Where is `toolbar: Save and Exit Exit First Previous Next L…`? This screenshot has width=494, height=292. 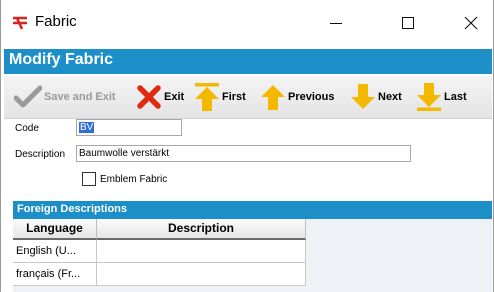
toolbar: Save and Exit Exit First Previous Next L… is located at coordinates (248, 97).